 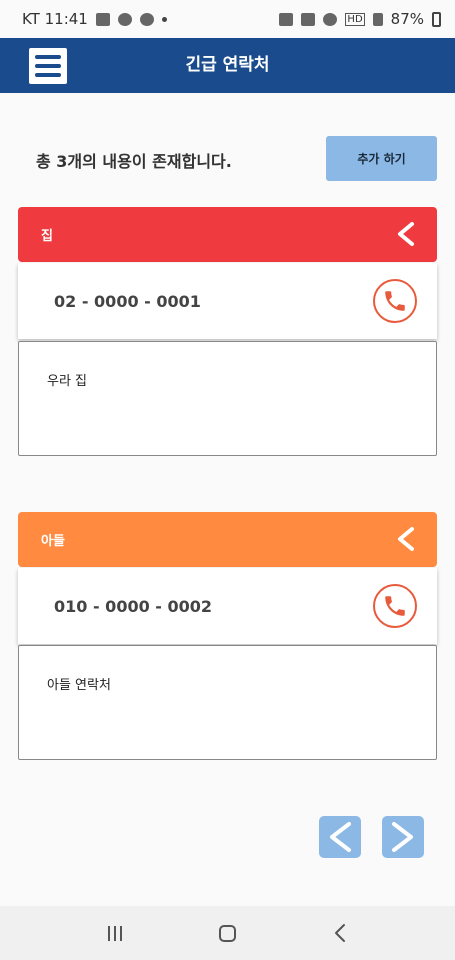 I want to click on system-nav-bar, so click(x=227, y=933).